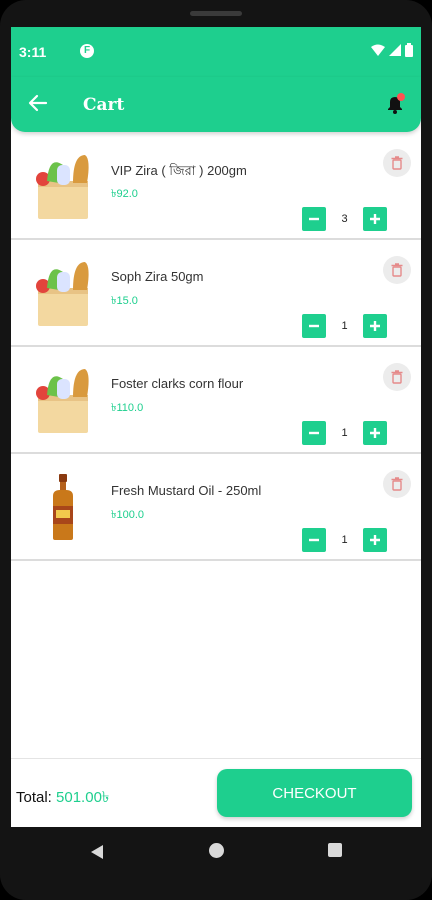 This screenshot has height=900, width=432. What do you see at coordinates (216, 863) in the screenshot?
I see `system-nav-bar` at bounding box center [216, 863].